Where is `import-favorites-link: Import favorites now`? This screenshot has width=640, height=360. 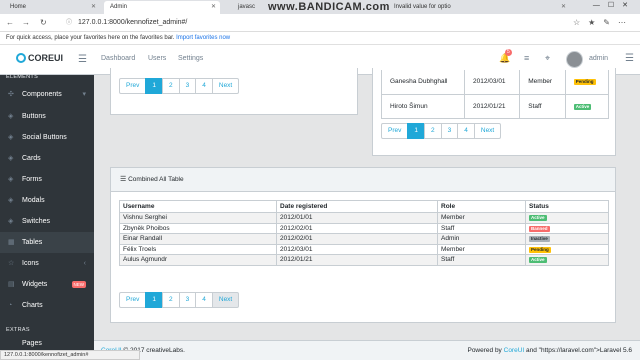
import-favorites-link: Import favorites now is located at coordinates (203, 38).